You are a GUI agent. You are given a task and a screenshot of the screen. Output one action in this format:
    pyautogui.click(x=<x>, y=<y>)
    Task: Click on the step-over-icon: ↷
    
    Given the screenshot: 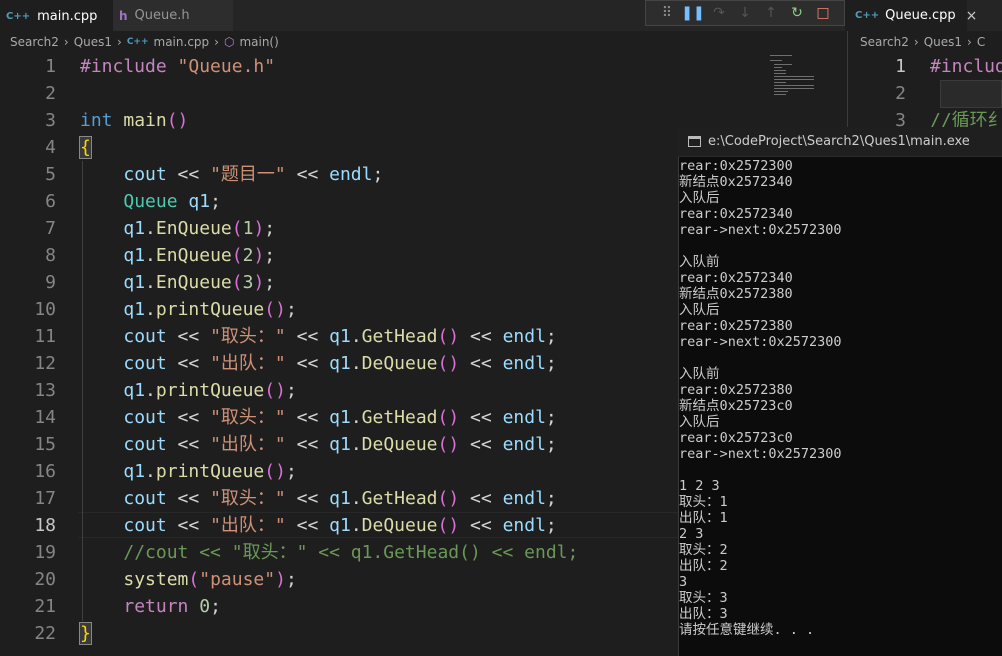 What is the action you would take?
    pyautogui.click(x=719, y=13)
    